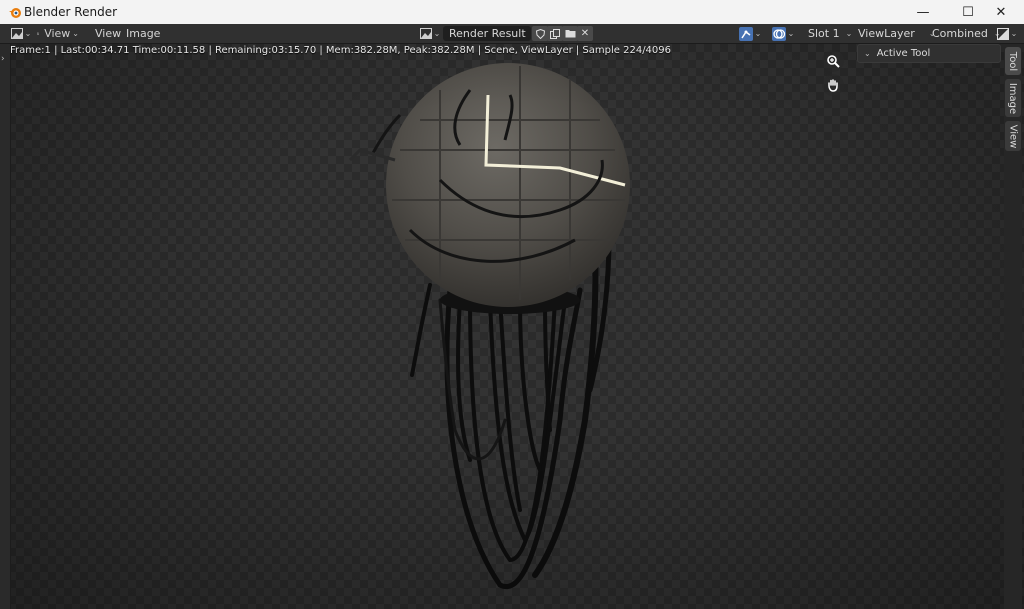  What do you see at coordinates (1002, 33) in the screenshot?
I see `color-alpha-icon` at bounding box center [1002, 33].